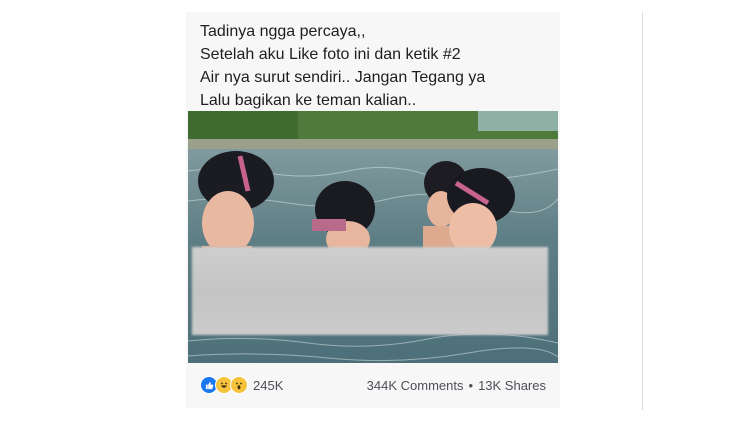  I want to click on reaction-count: 245K, so click(268, 385).